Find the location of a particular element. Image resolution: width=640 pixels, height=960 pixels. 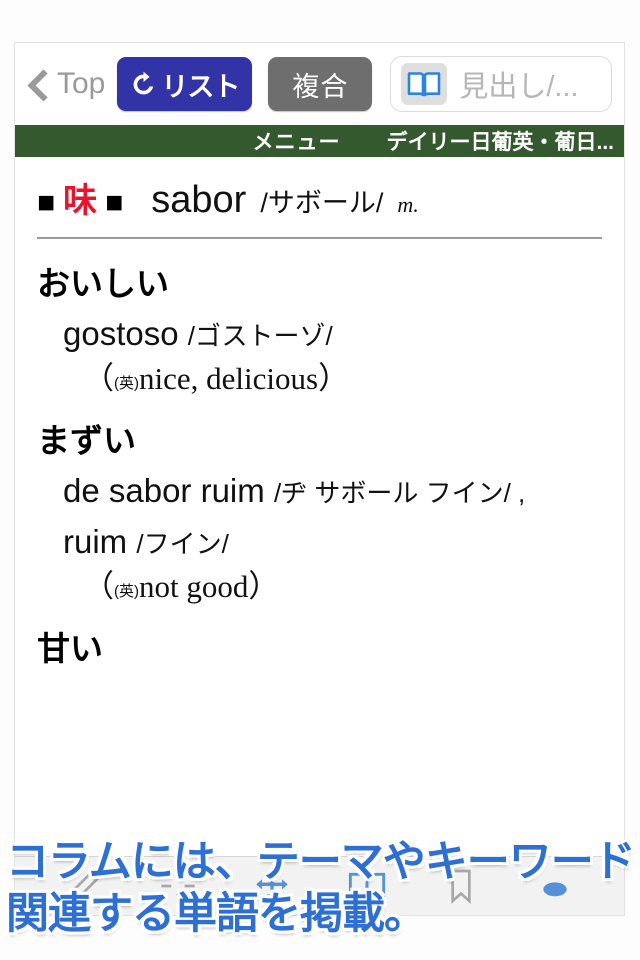

gloss-text: nice, delicious is located at coordinates (229, 378).